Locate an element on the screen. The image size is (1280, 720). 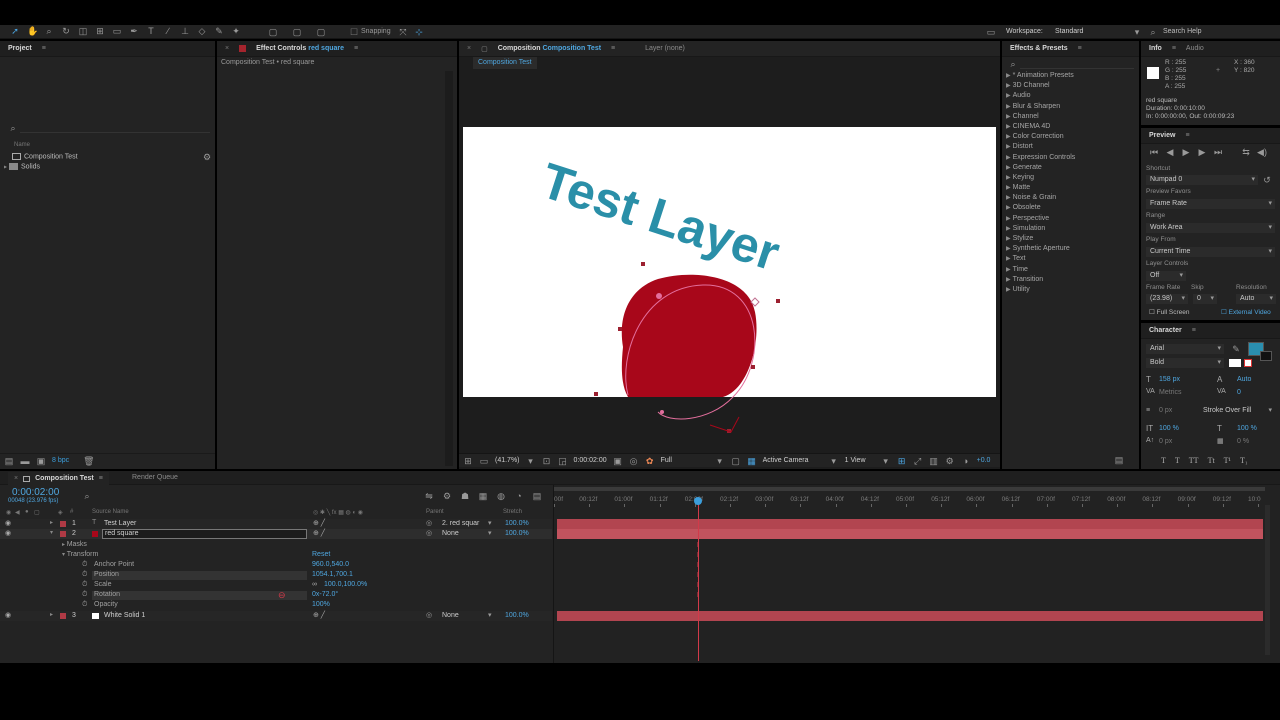
stroke-width-value: 0 px is located at coordinates (1165, 410).